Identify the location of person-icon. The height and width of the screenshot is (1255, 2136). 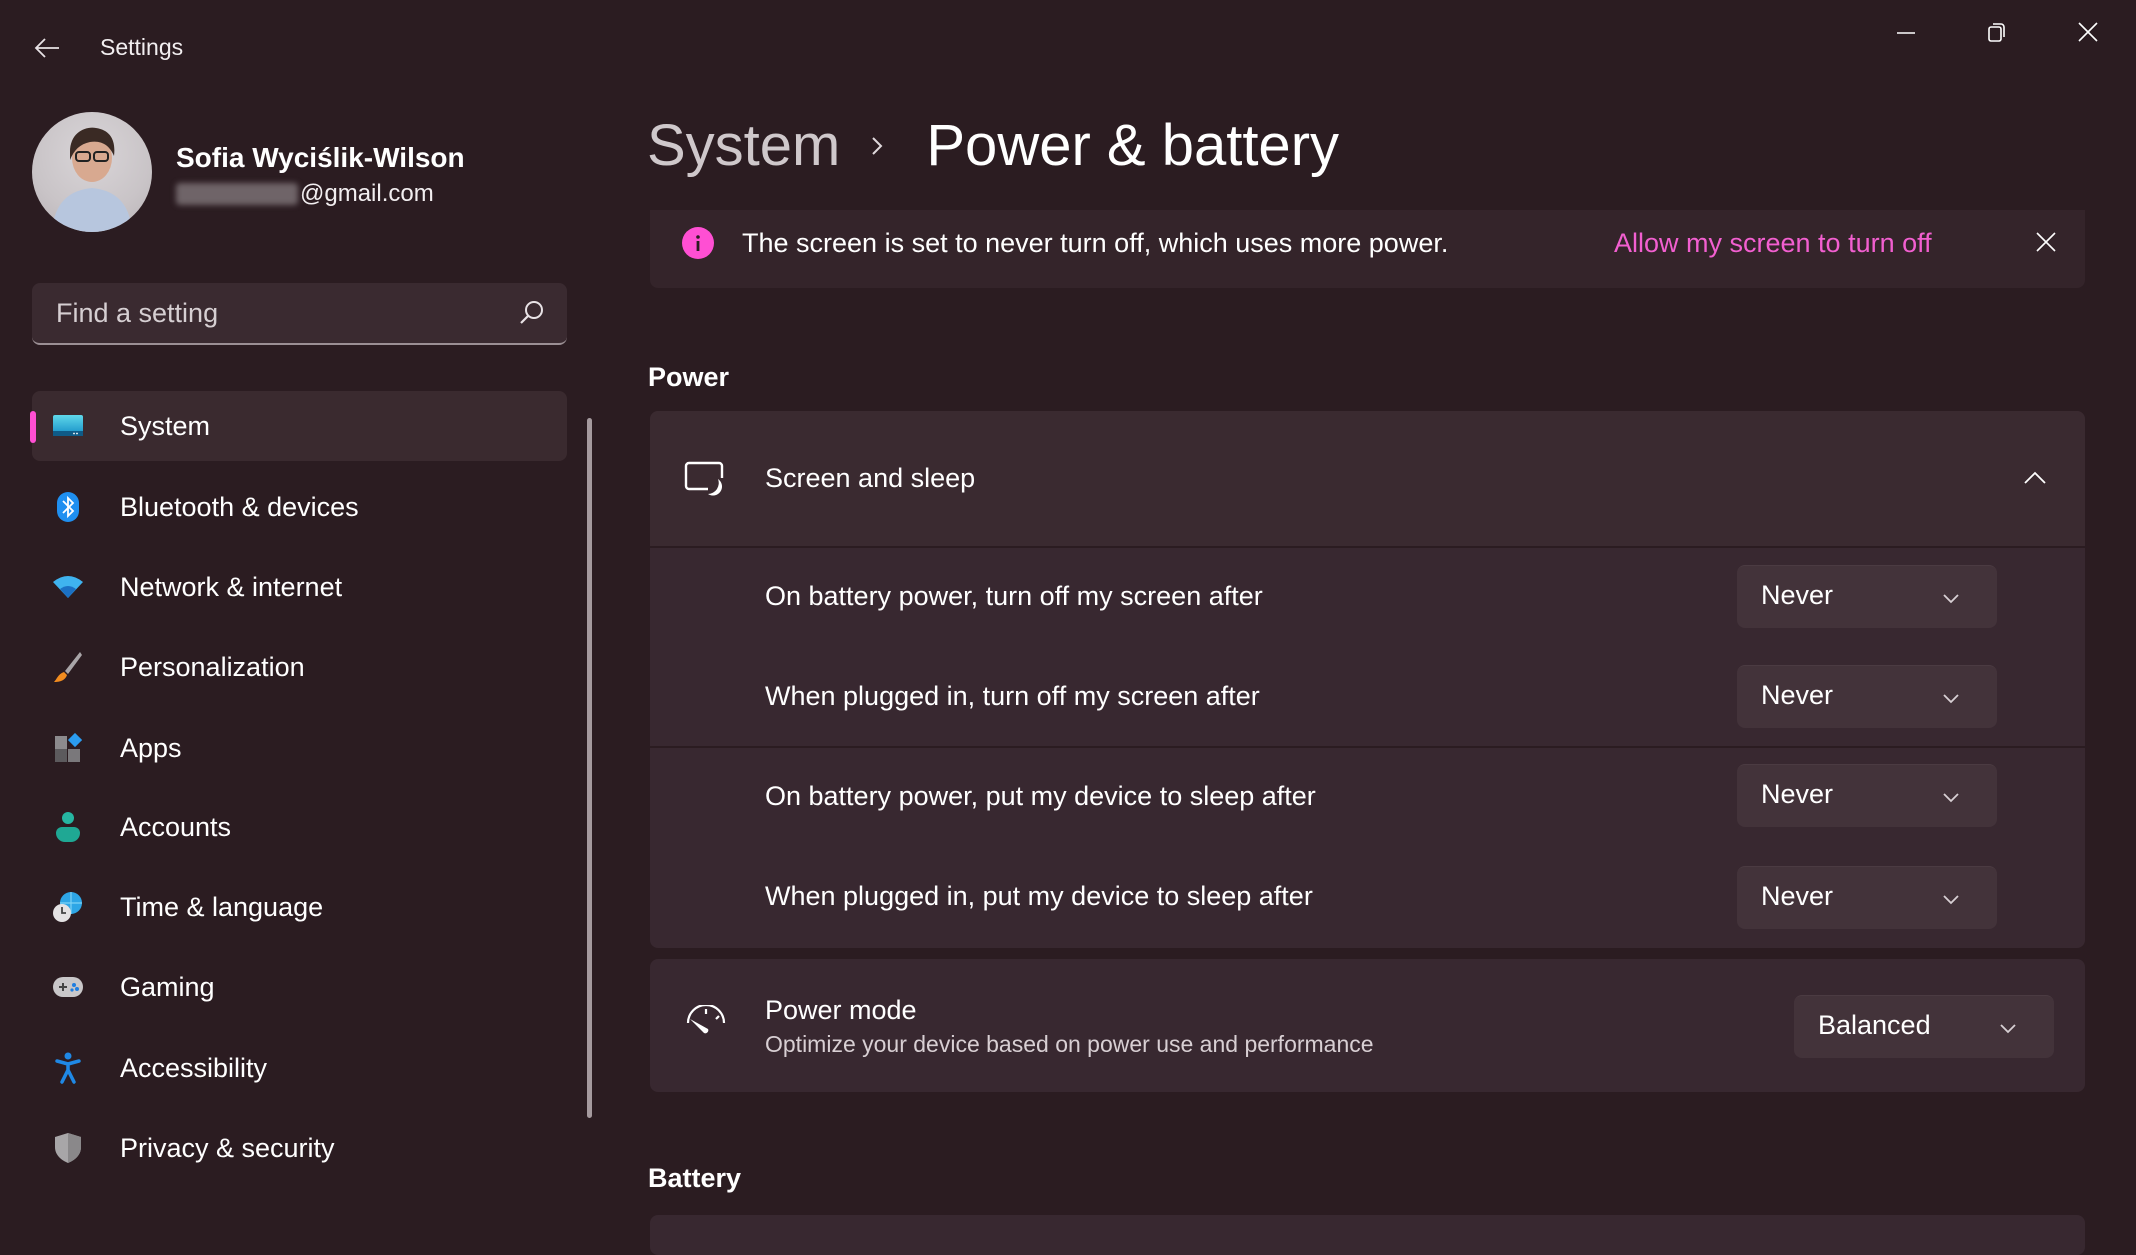
(68, 827).